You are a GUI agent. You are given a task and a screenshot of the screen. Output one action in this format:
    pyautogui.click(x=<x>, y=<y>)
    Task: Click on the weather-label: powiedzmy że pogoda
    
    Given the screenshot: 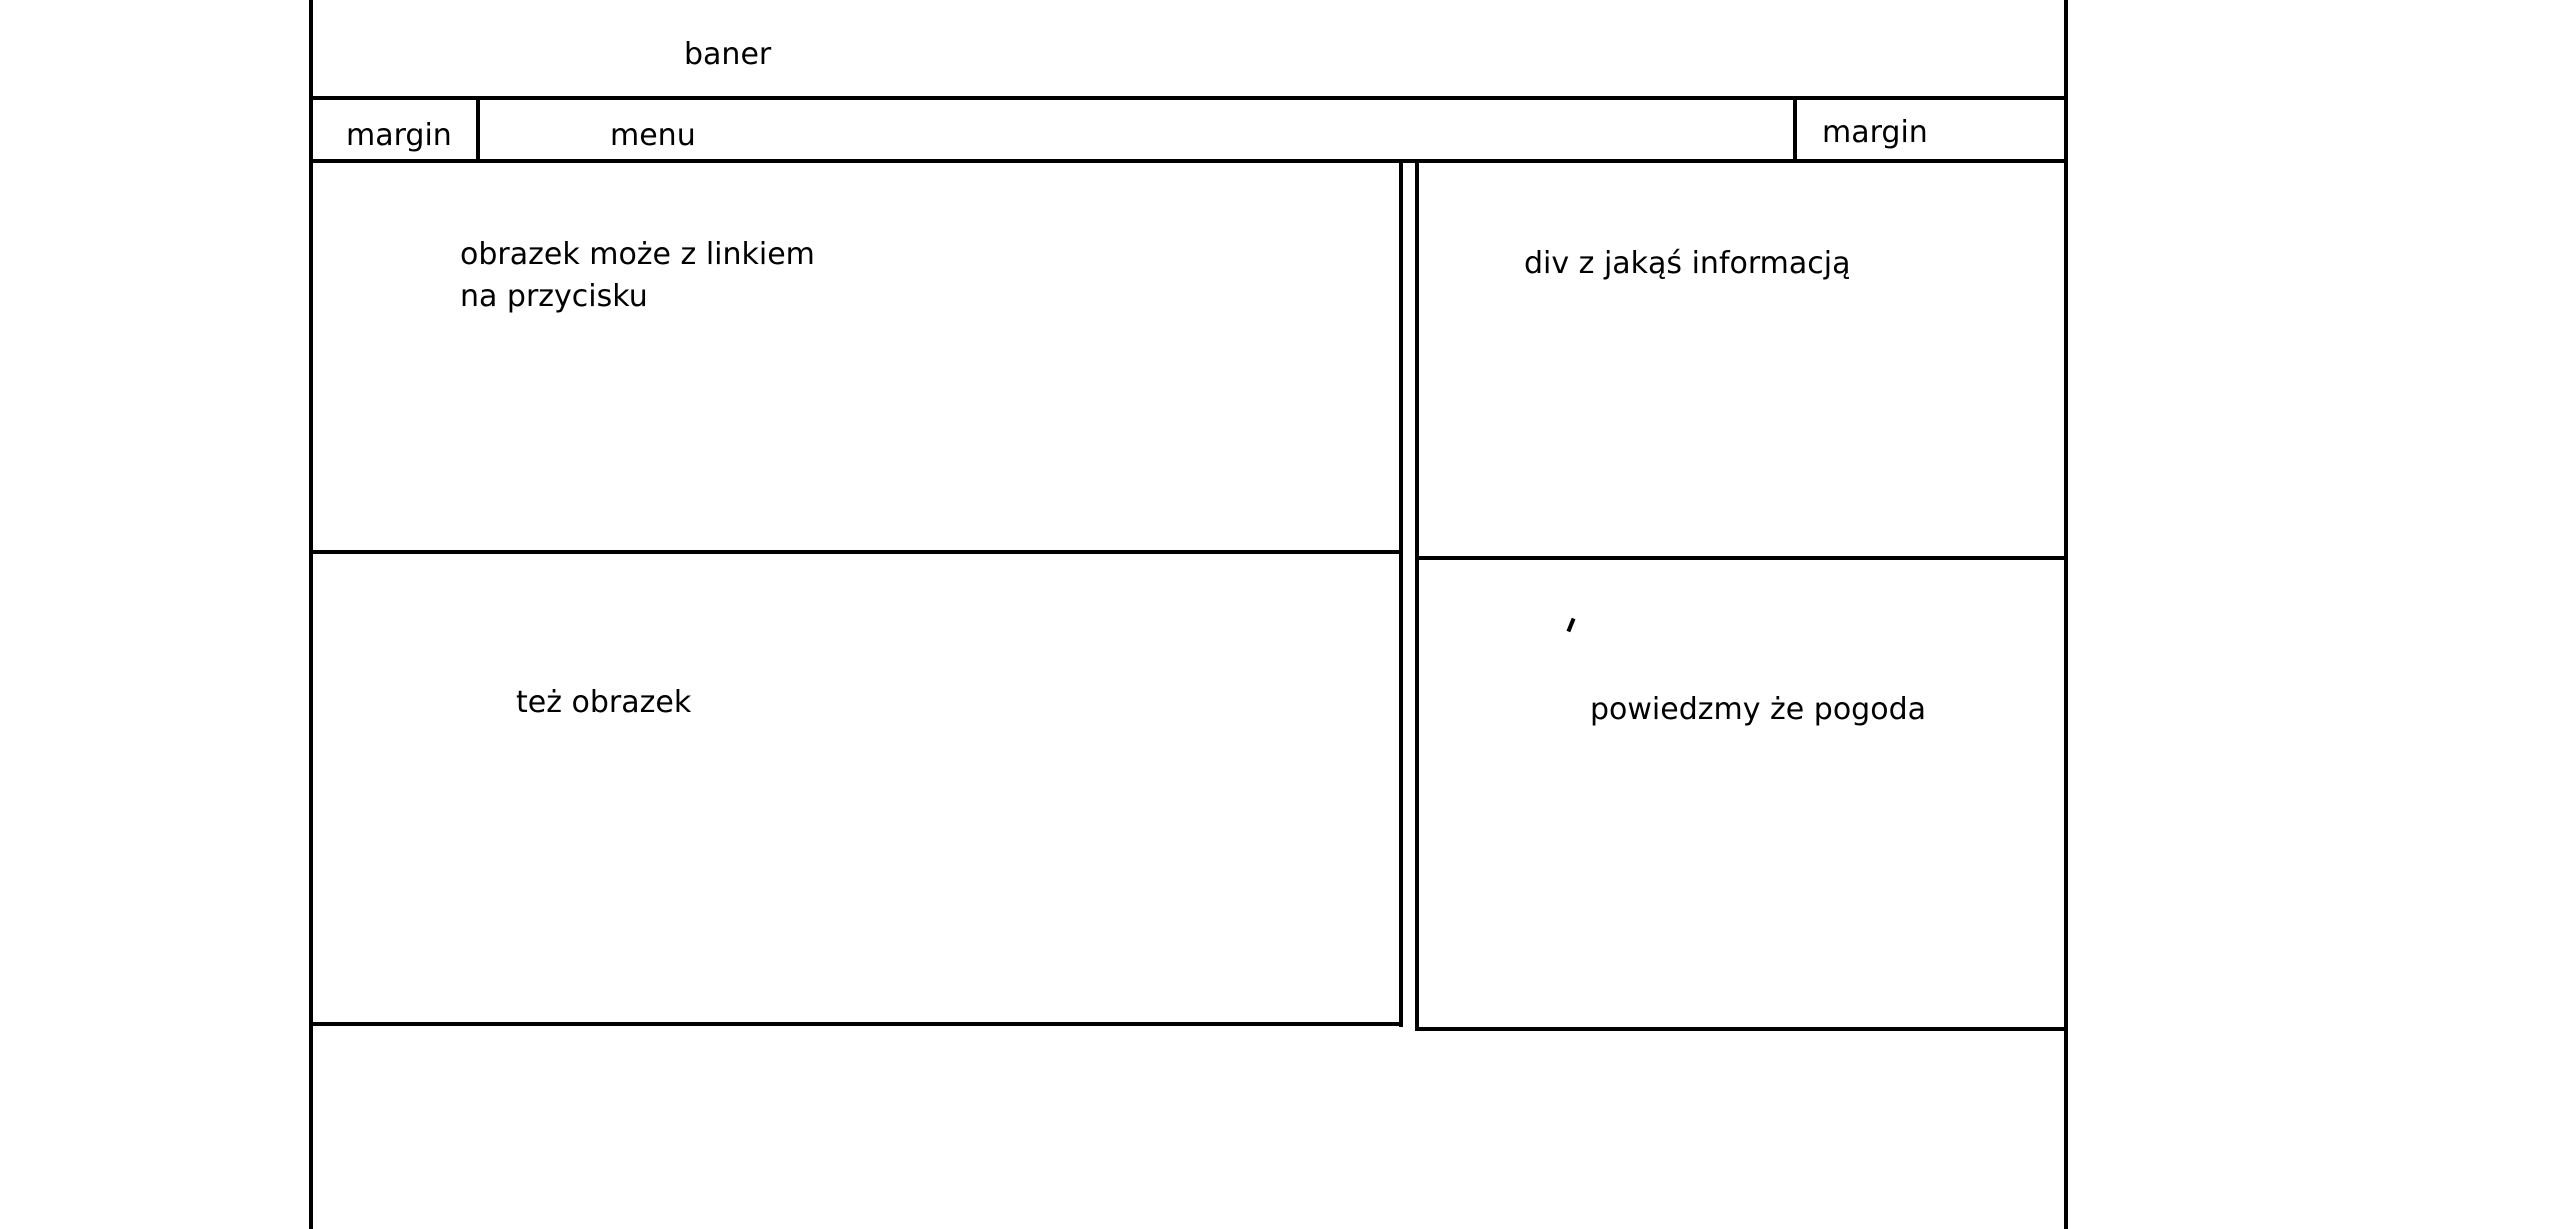 What is the action you would take?
    pyautogui.click(x=1758, y=709)
    